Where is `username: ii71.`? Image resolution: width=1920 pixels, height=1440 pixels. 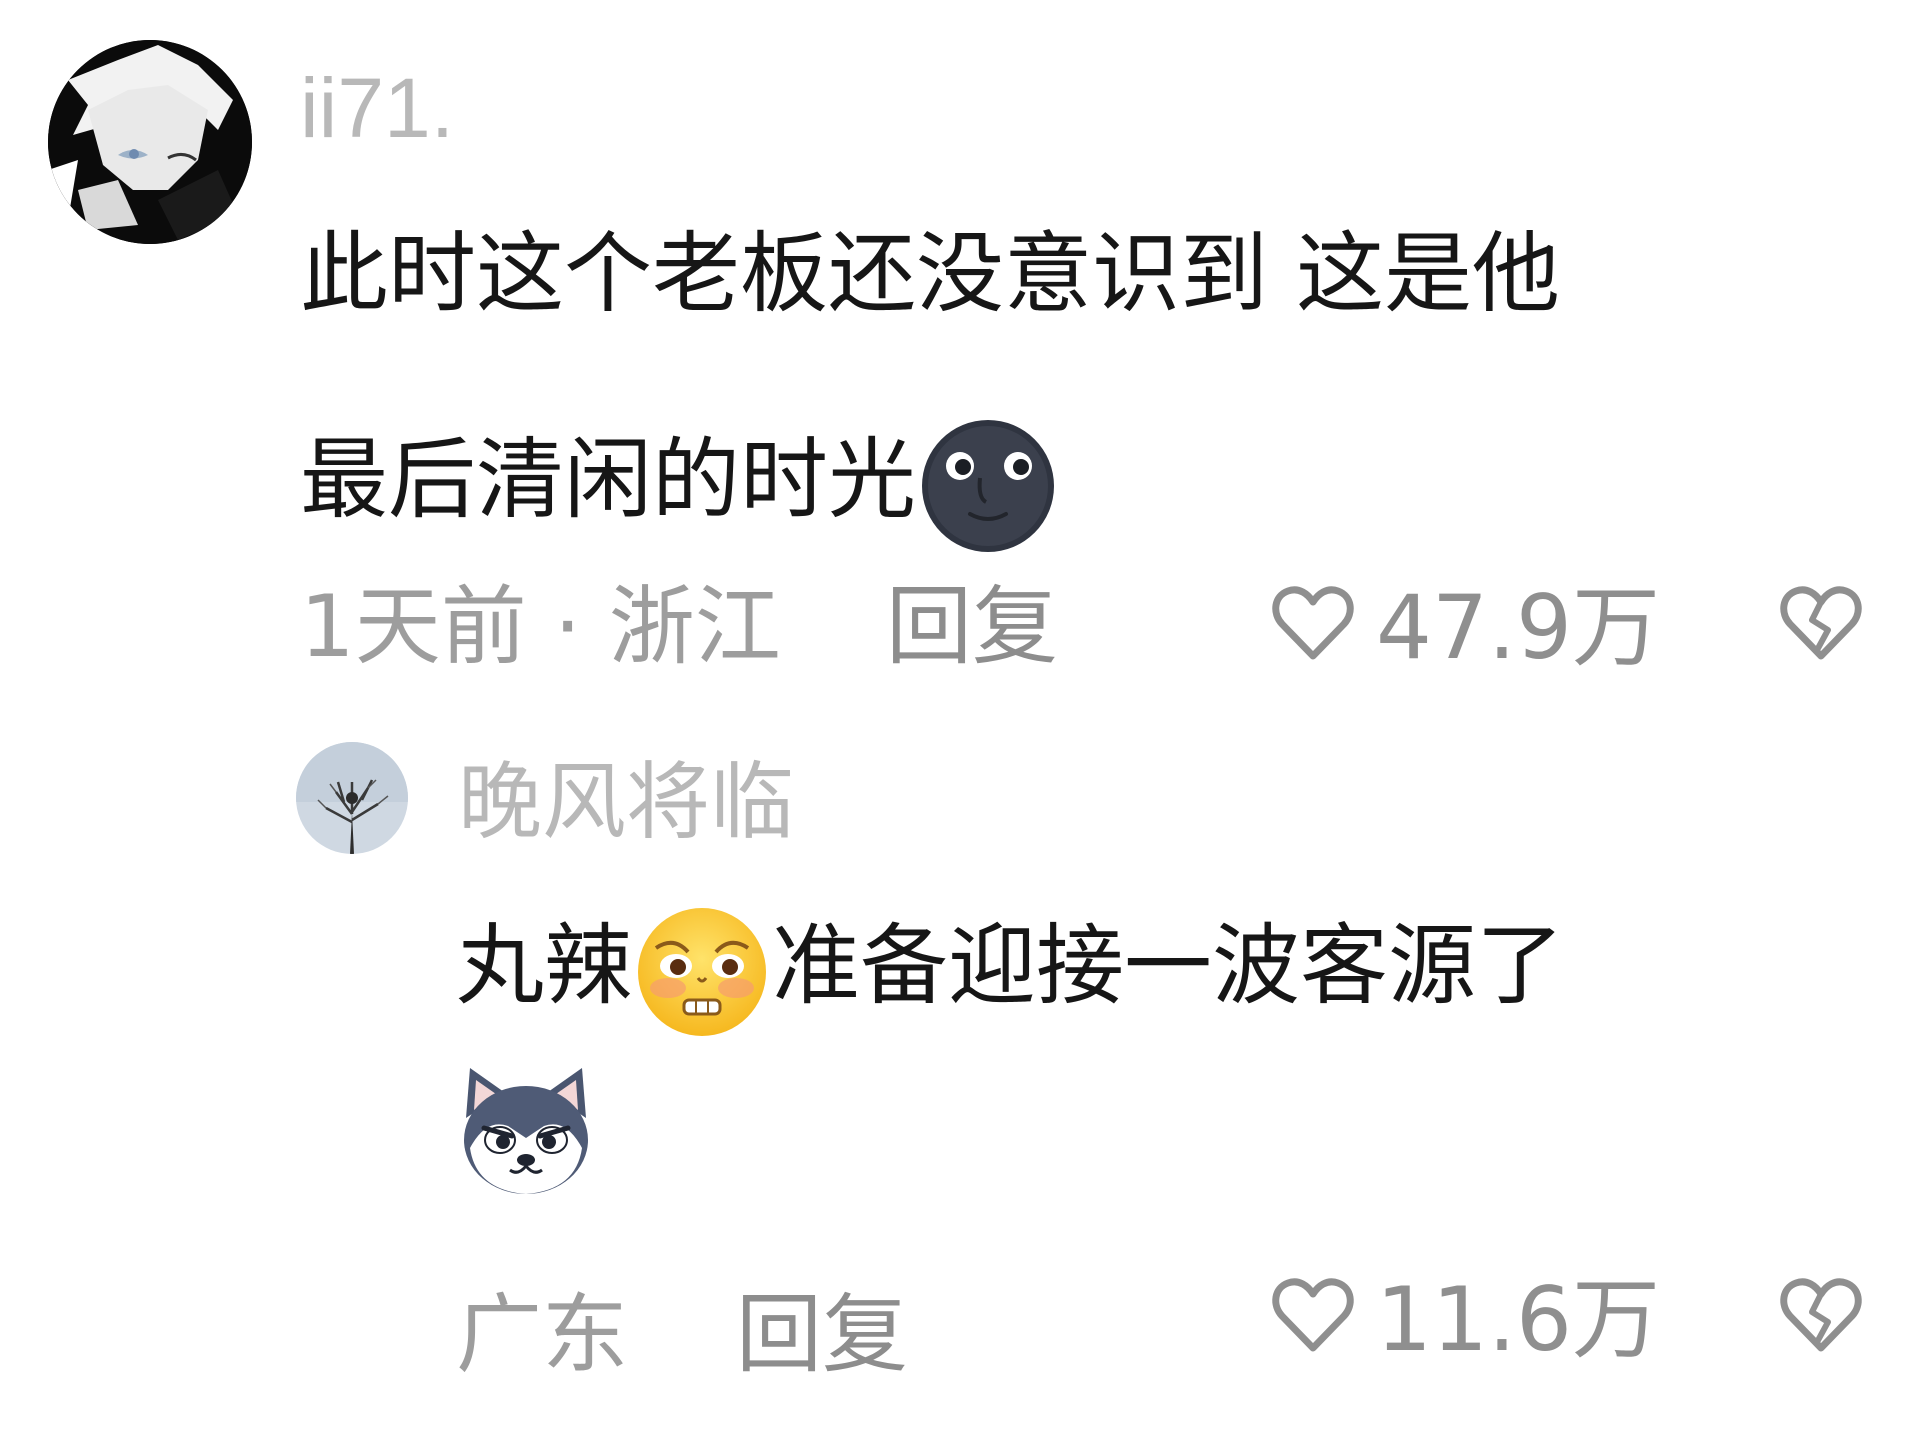 username: ii71. is located at coordinates (377, 108).